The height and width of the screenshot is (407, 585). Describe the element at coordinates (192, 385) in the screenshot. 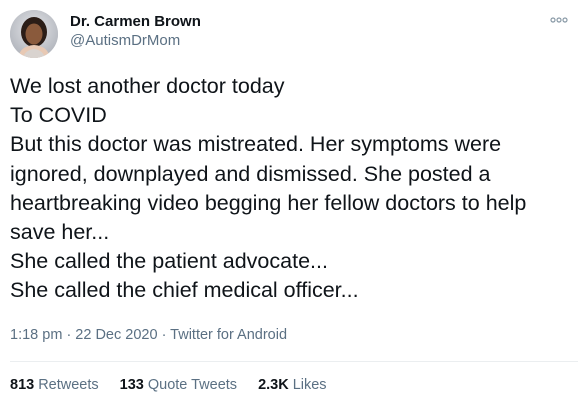

I see `quote-tweets-label: Quote Tweets` at that location.